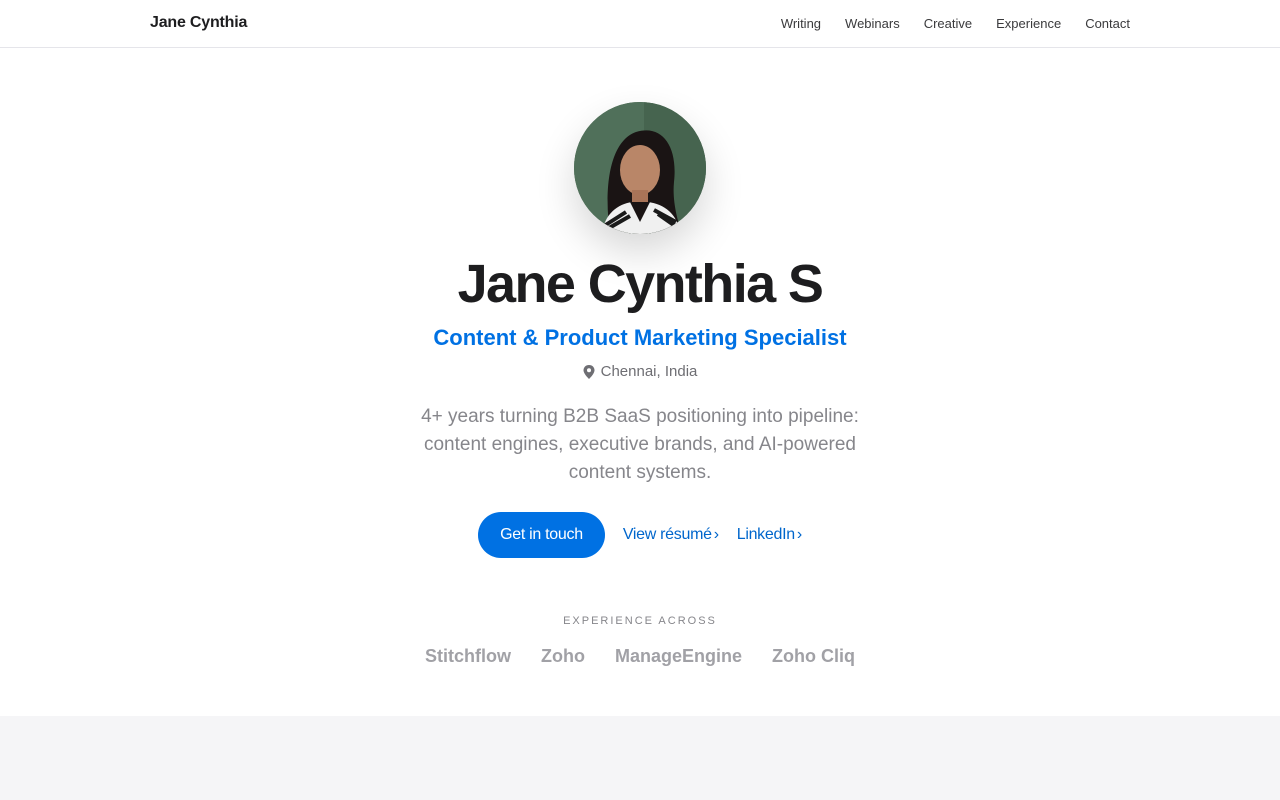 The image size is (1280, 800). I want to click on nav-webinars: Webinars, so click(872, 23).